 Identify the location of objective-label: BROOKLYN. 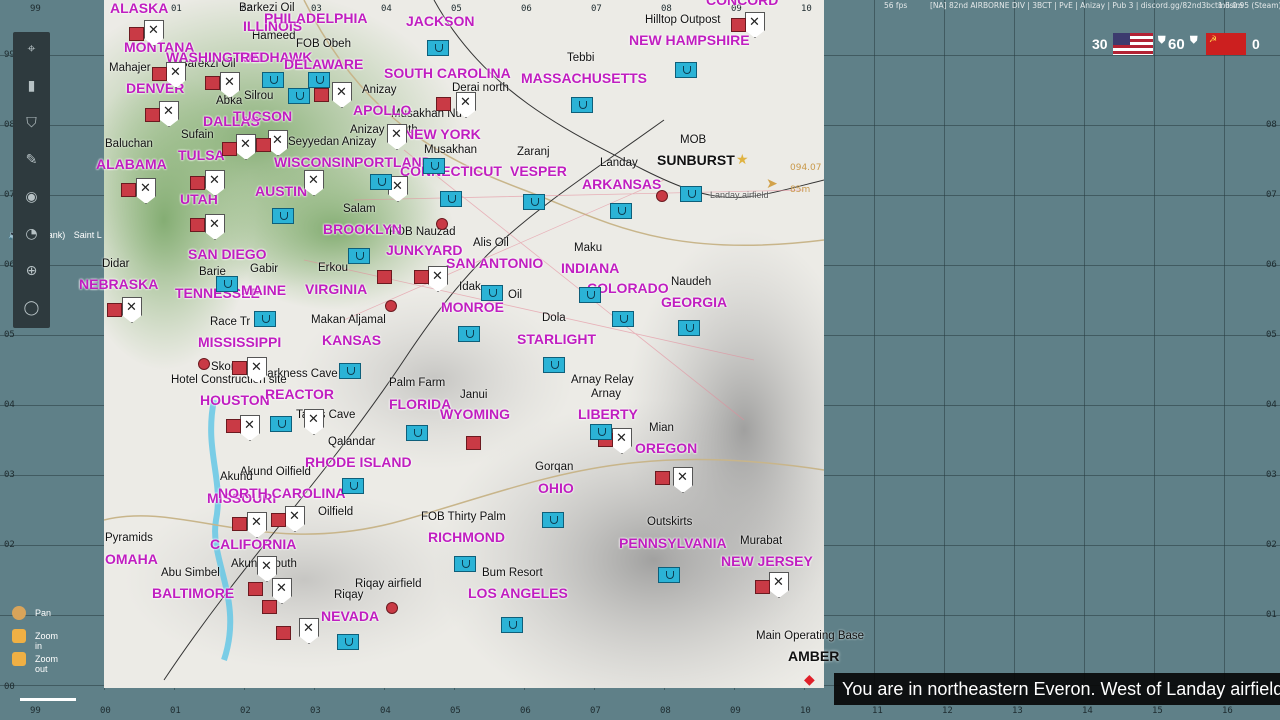
(362, 229).